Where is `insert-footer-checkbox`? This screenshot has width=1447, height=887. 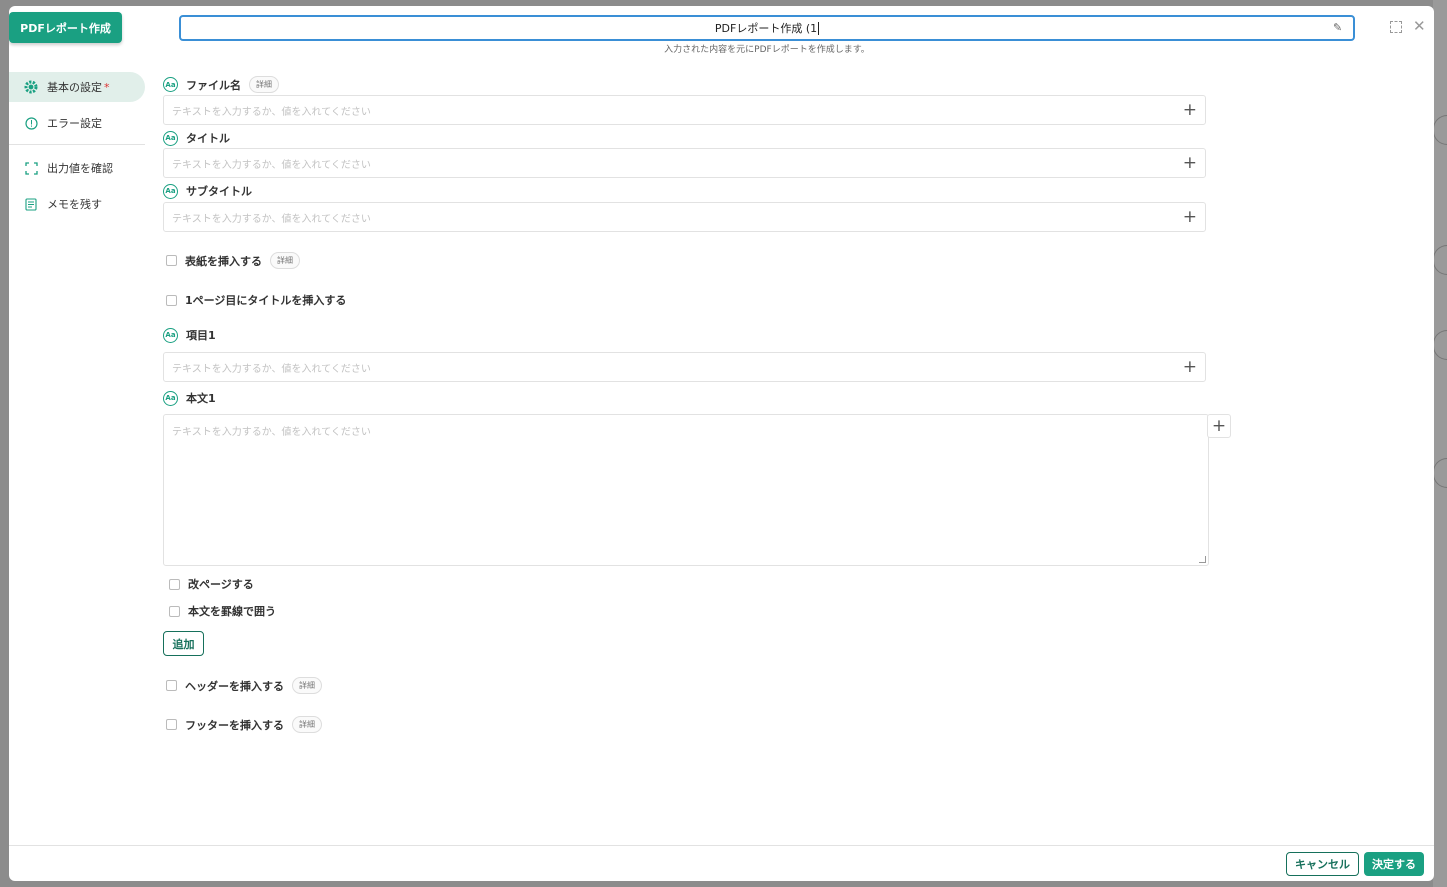 insert-footer-checkbox is located at coordinates (171, 724).